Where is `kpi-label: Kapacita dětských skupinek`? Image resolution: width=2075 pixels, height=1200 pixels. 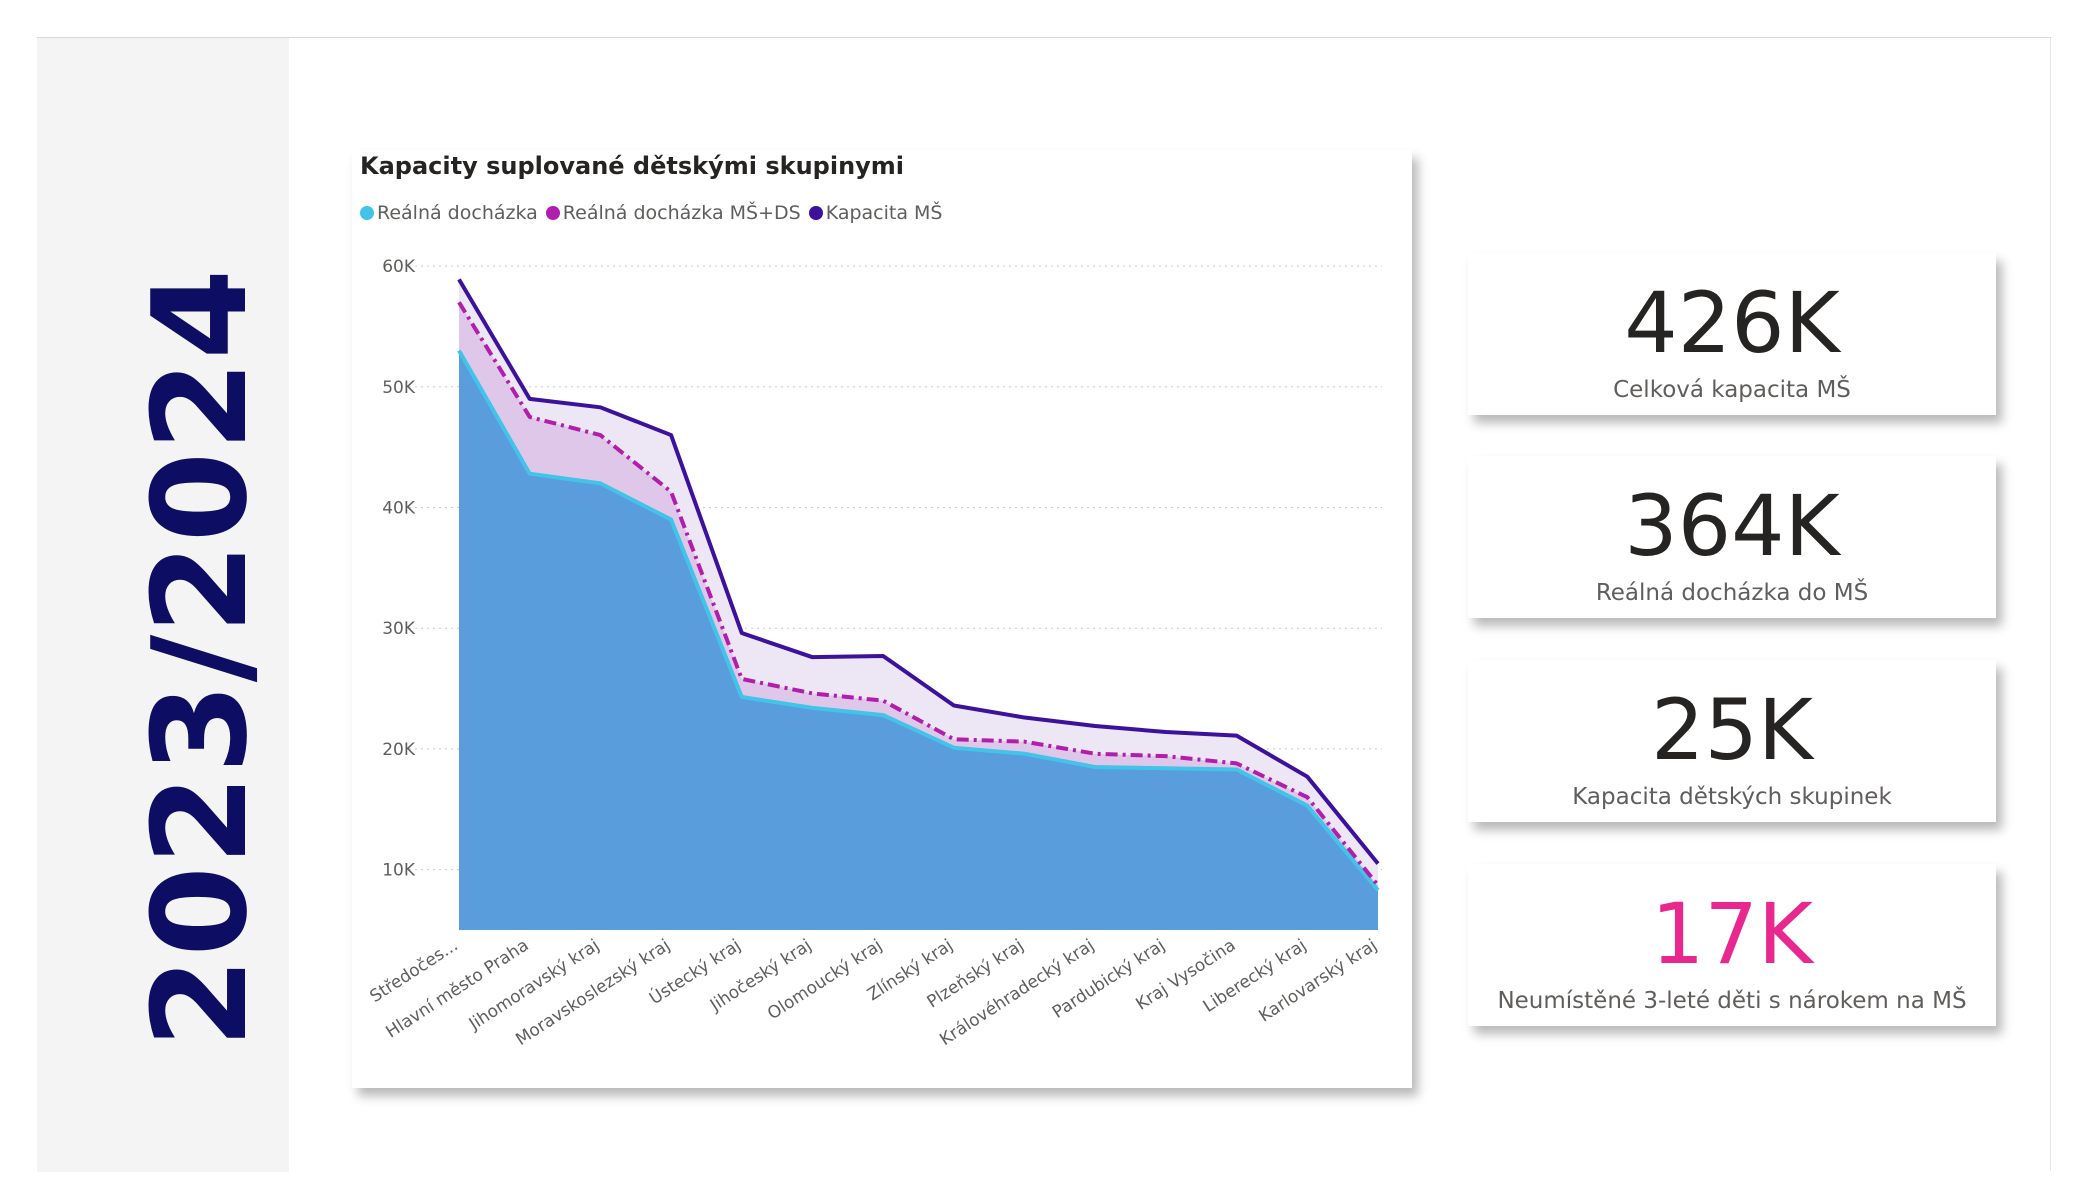
kpi-label: Kapacita dětských skupinek is located at coordinates (1732, 797).